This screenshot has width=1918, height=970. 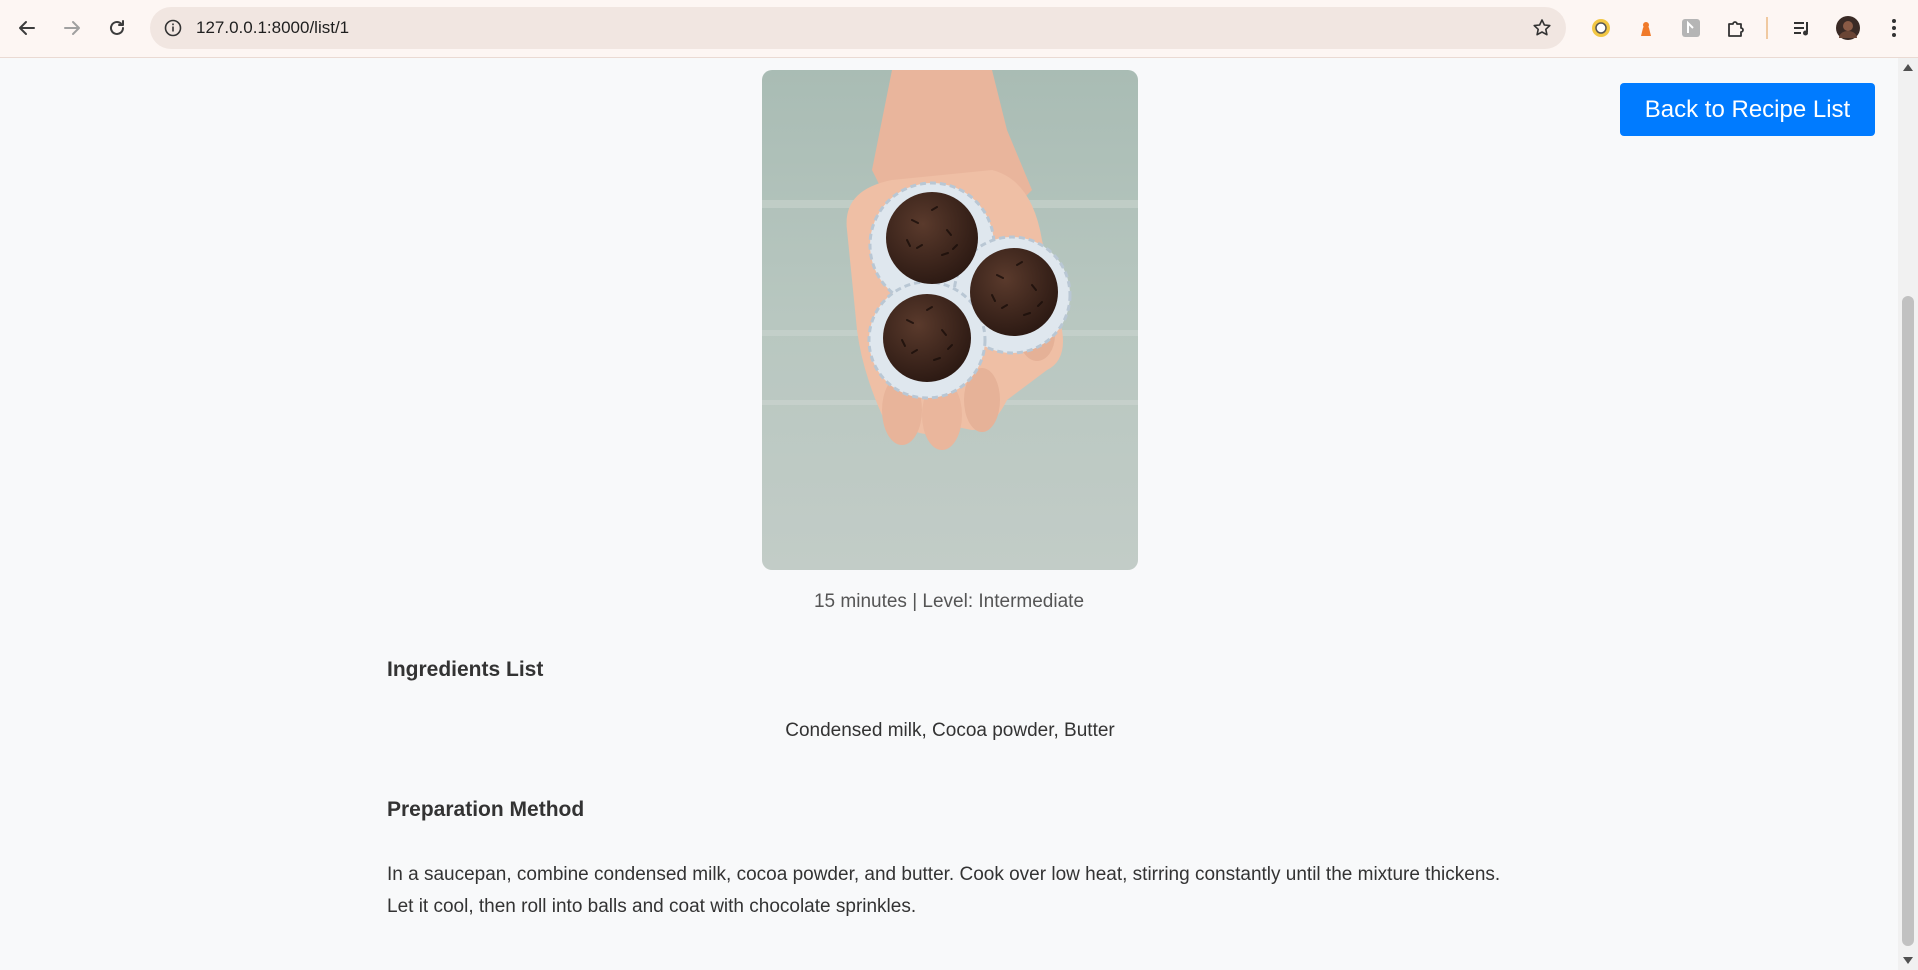 I want to click on forward-arrow-icon, so click(x=72, y=28).